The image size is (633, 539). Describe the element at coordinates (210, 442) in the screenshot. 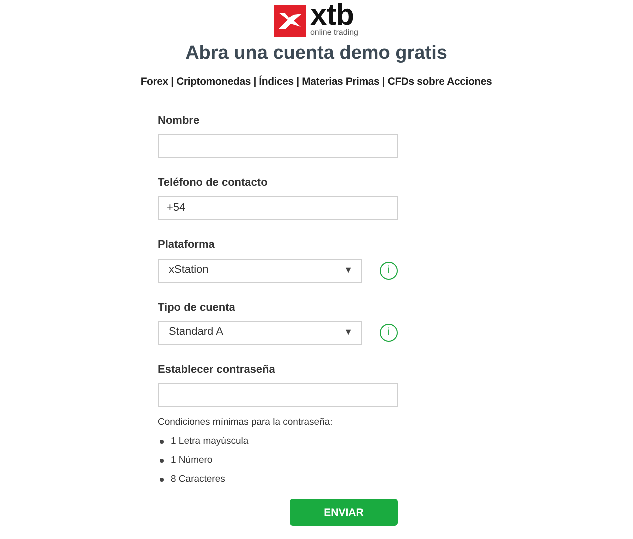

I see `password-rule: 1 Letra mayúscula` at that location.